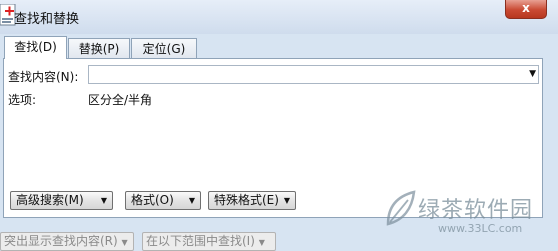 The width and height of the screenshot is (558, 251). Describe the element at coordinates (246, 200) in the screenshot. I see `special-format-label: 特殊格式(E)` at that location.